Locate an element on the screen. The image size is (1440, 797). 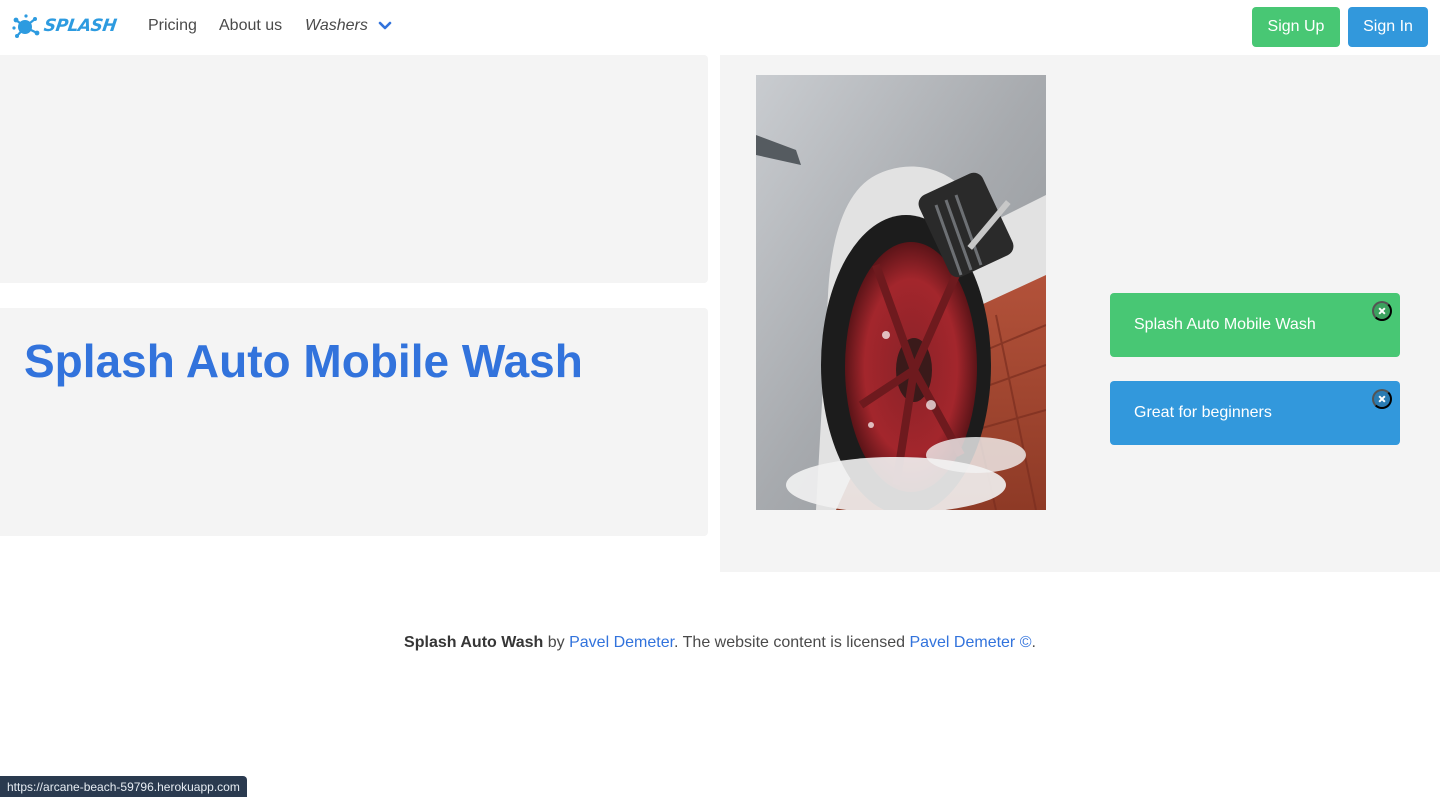
logo: SPLASH is located at coordinates (68, 27).